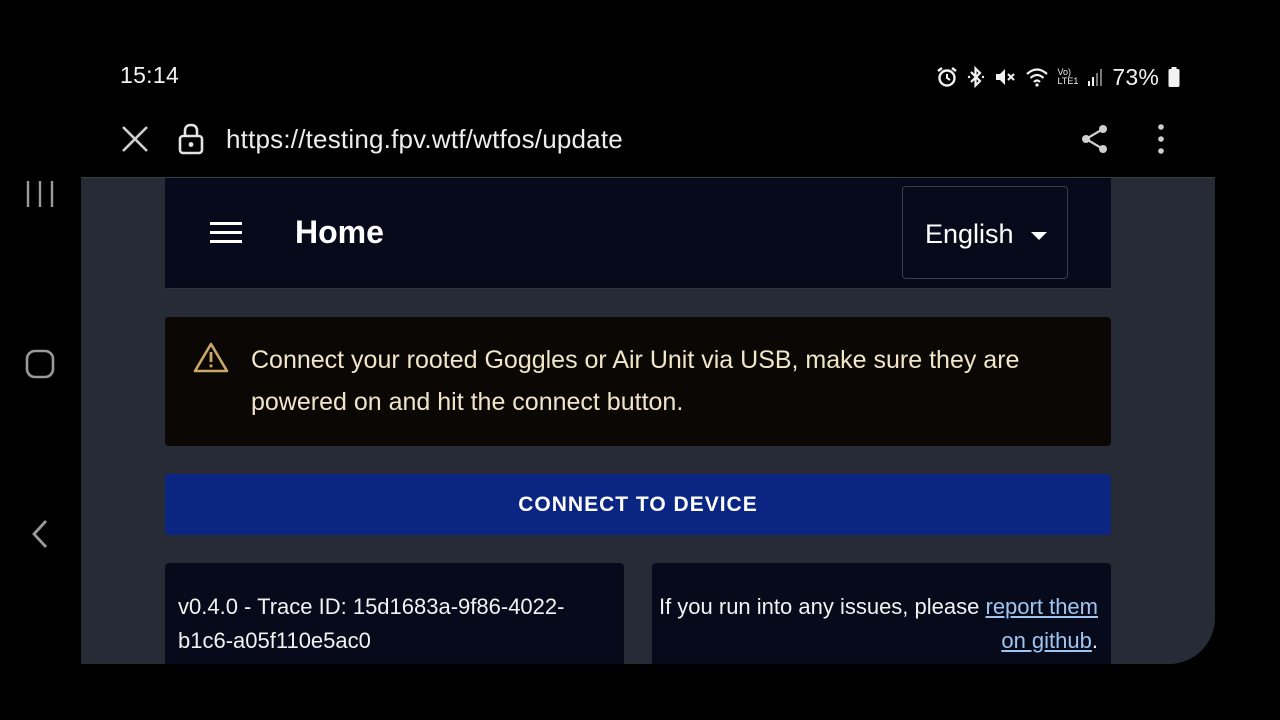 Image resolution: width=1280 pixels, height=720 pixels. Describe the element at coordinates (1135, 76) in the screenshot. I see `battery-percent: 73%` at that location.